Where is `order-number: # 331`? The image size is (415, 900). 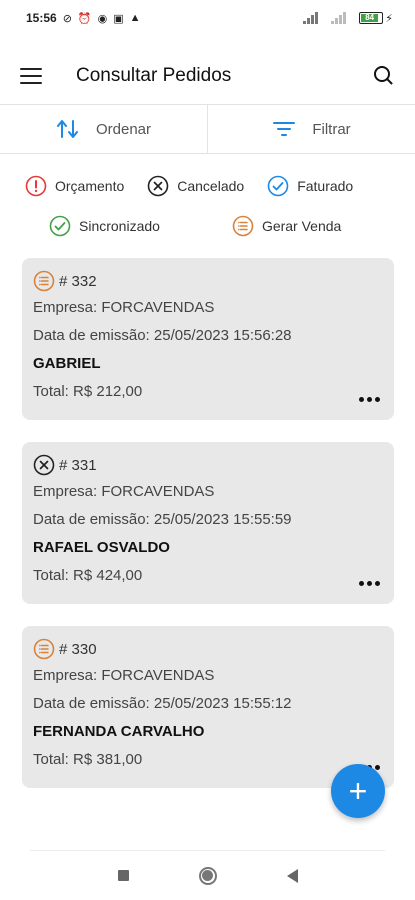 order-number: # 331 is located at coordinates (78, 465).